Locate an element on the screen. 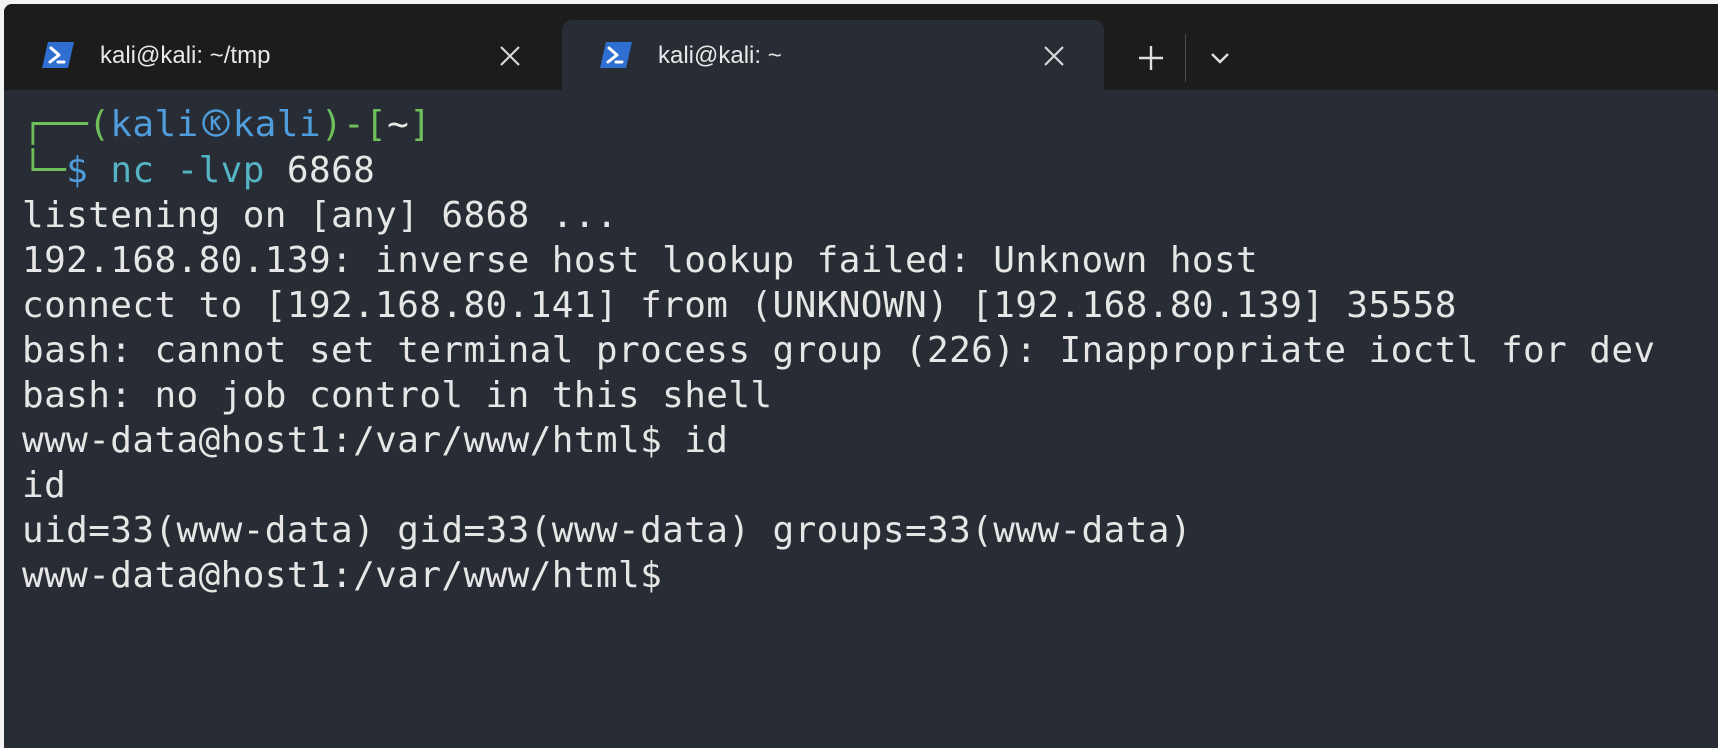  prompt-line-2: └─$ nc -lvp 6868 is located at coordinates (198, 171).